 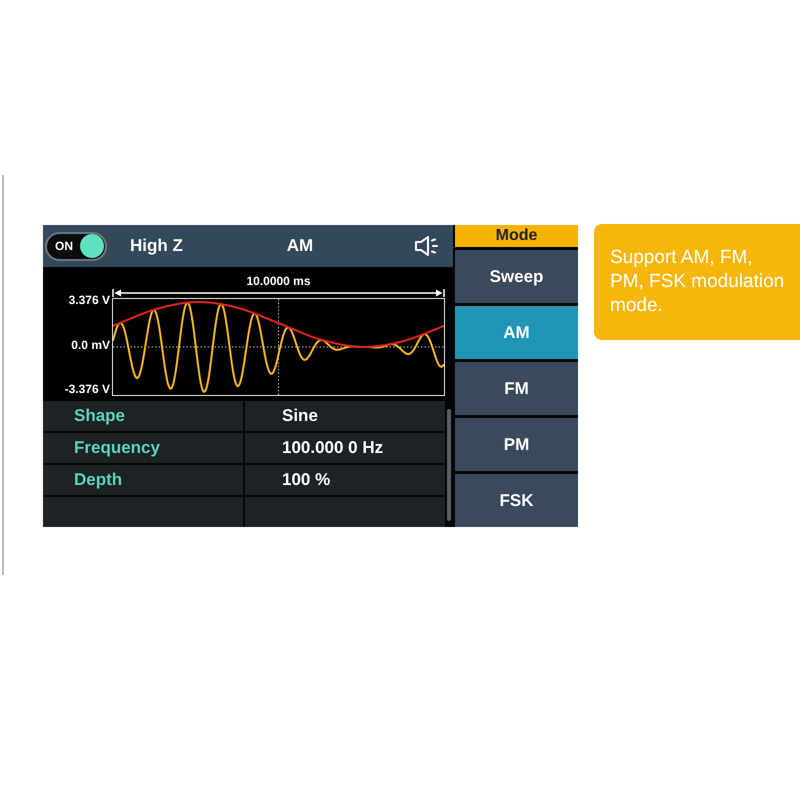 What do you see at coordinates (76, 246) in the screenshot?
I see `output-toggle: ON` at bounding box center [76, 246].